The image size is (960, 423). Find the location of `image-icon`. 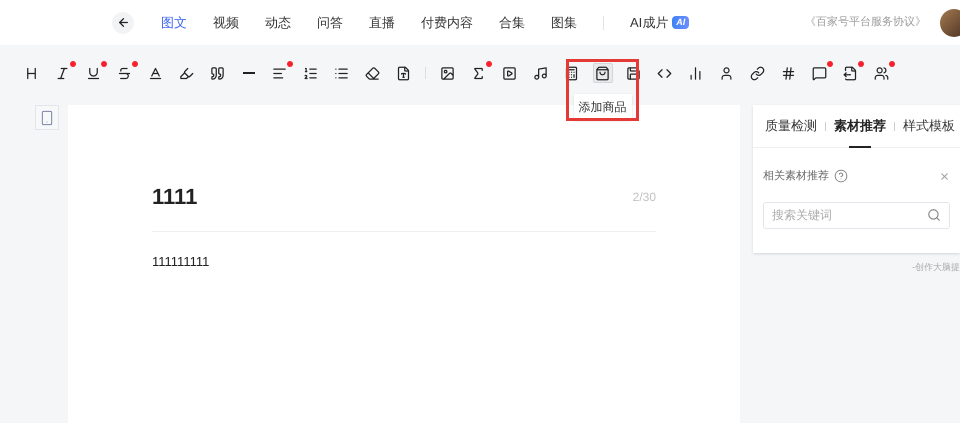

image-icon is located at coordinates (447, 73).